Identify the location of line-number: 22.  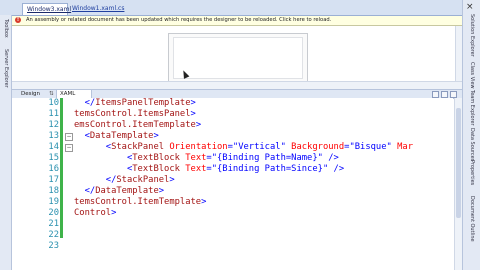
(53, 235).